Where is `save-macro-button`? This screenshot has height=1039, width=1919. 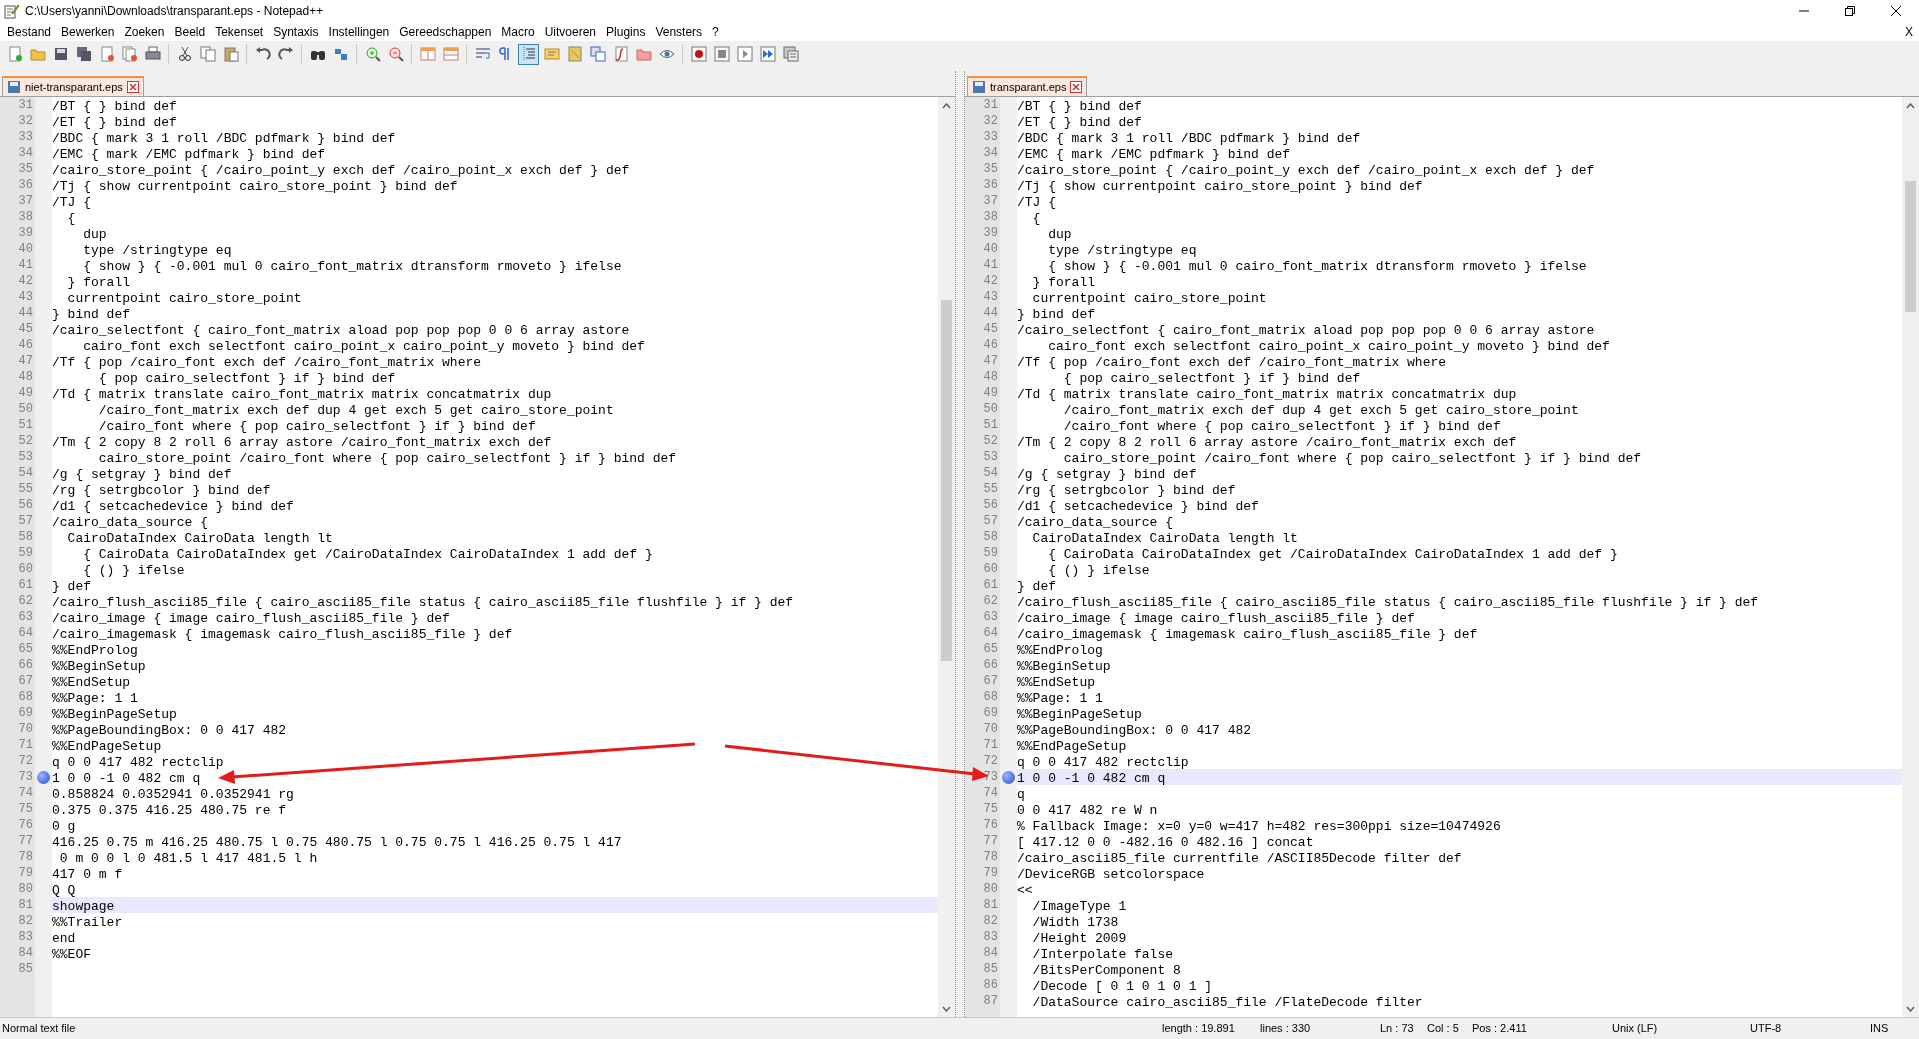
save-macro-button is located at coordinates (790, 54).